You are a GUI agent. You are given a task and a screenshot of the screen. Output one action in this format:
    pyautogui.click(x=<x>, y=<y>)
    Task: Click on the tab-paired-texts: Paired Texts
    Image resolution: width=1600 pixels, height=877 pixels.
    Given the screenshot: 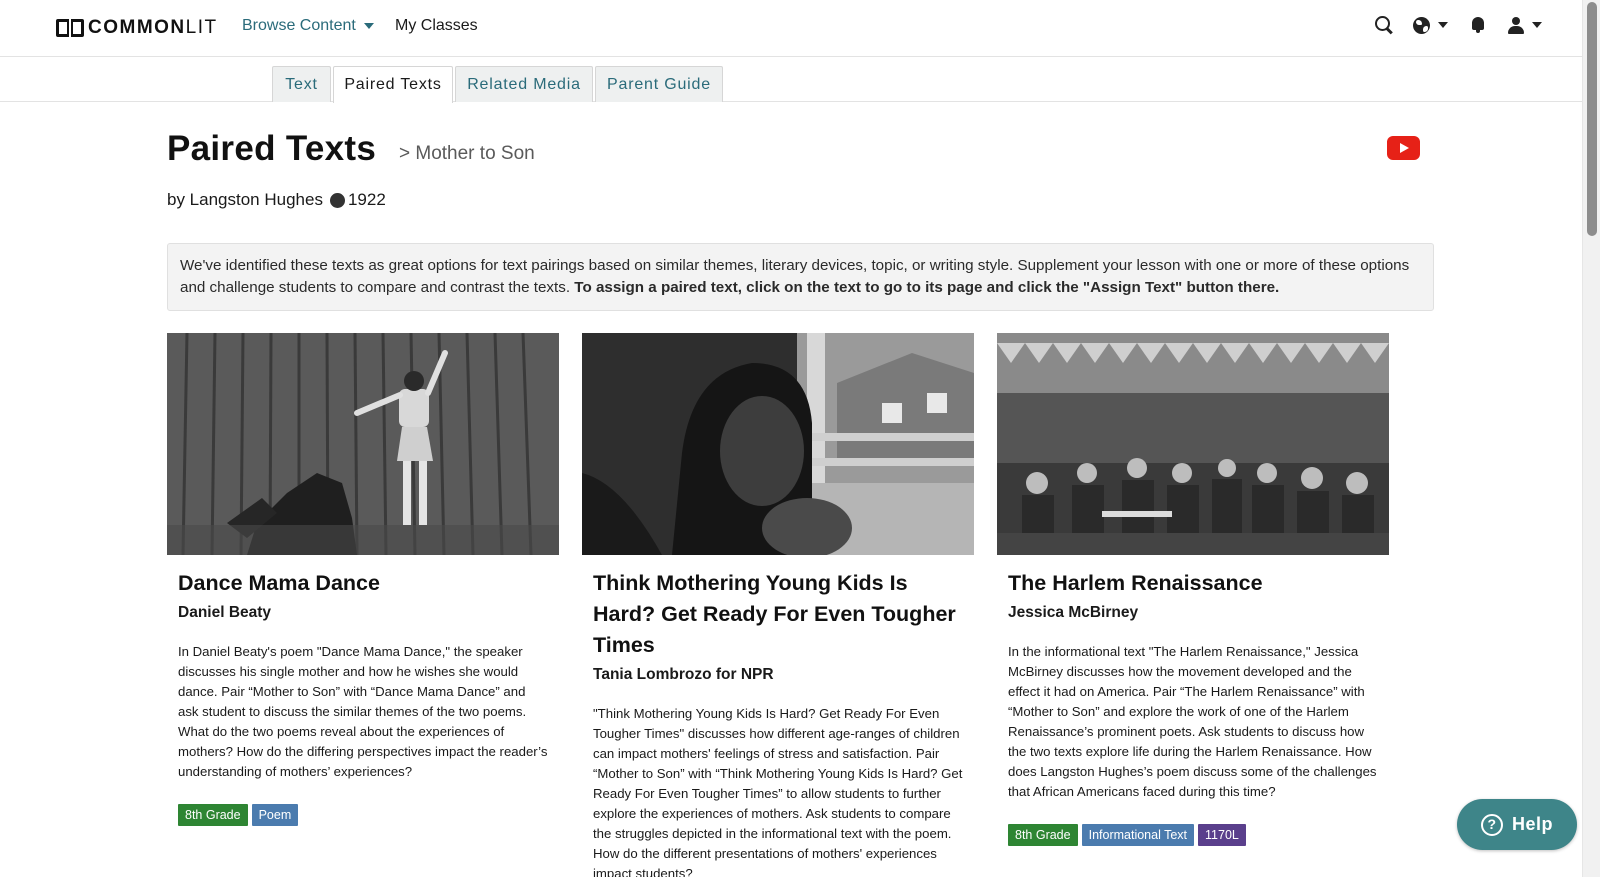 What is the action you would take?
    pyautogui.click(x=393, y=84)
    